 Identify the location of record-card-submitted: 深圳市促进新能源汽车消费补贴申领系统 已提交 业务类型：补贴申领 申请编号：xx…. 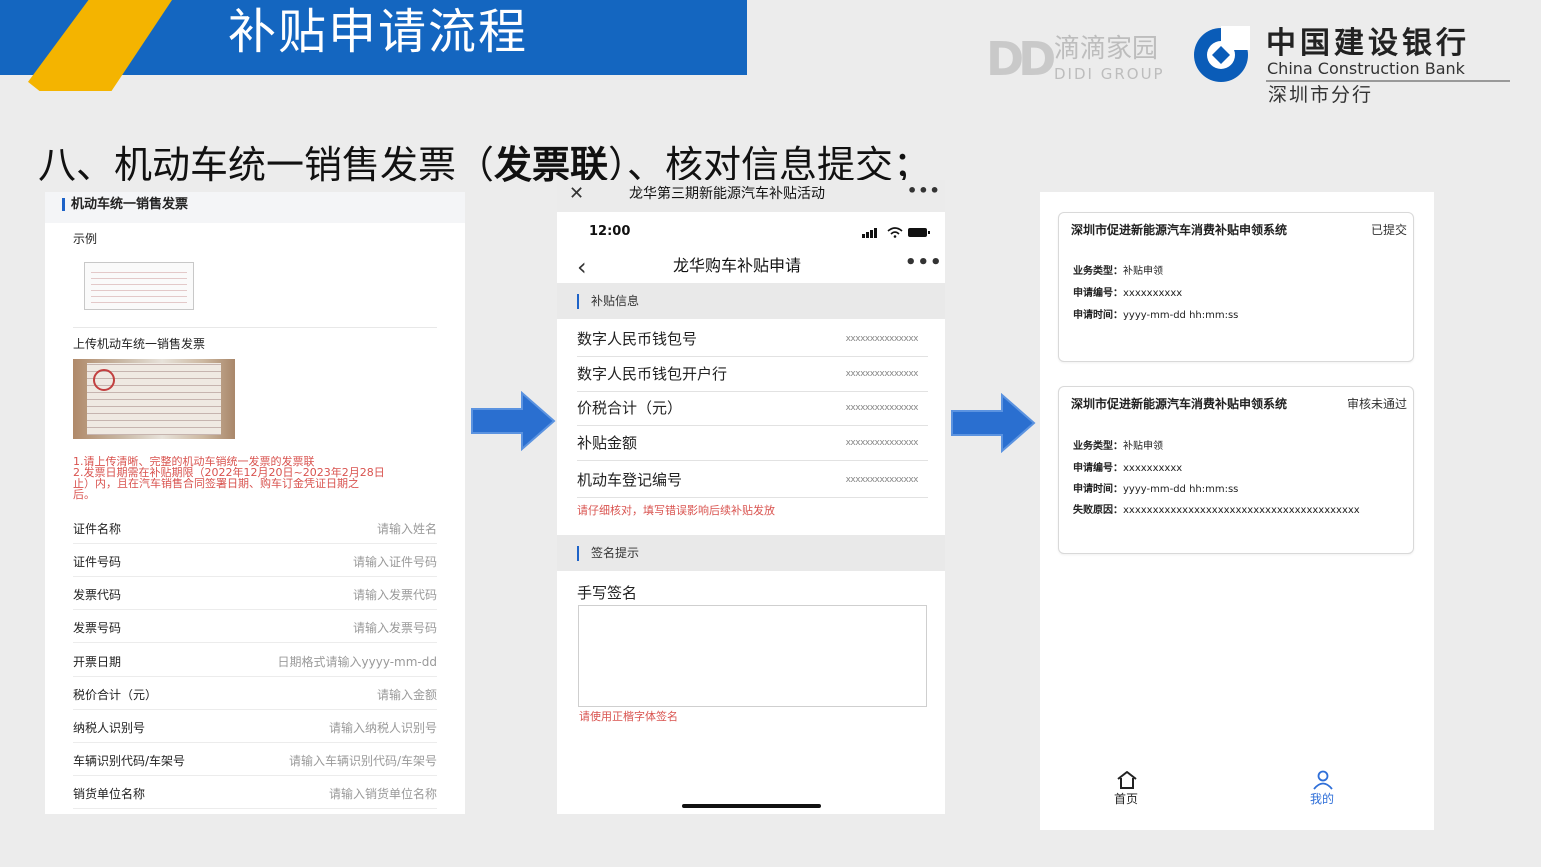
(1236, 287).